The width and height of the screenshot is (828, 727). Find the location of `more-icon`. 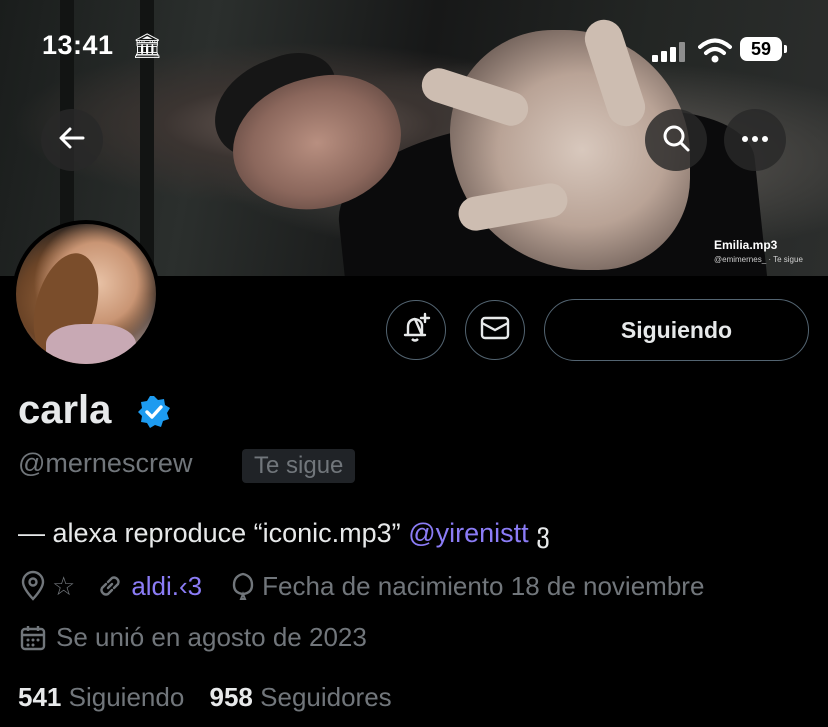

more-icon is located at coordinates (755, 140).